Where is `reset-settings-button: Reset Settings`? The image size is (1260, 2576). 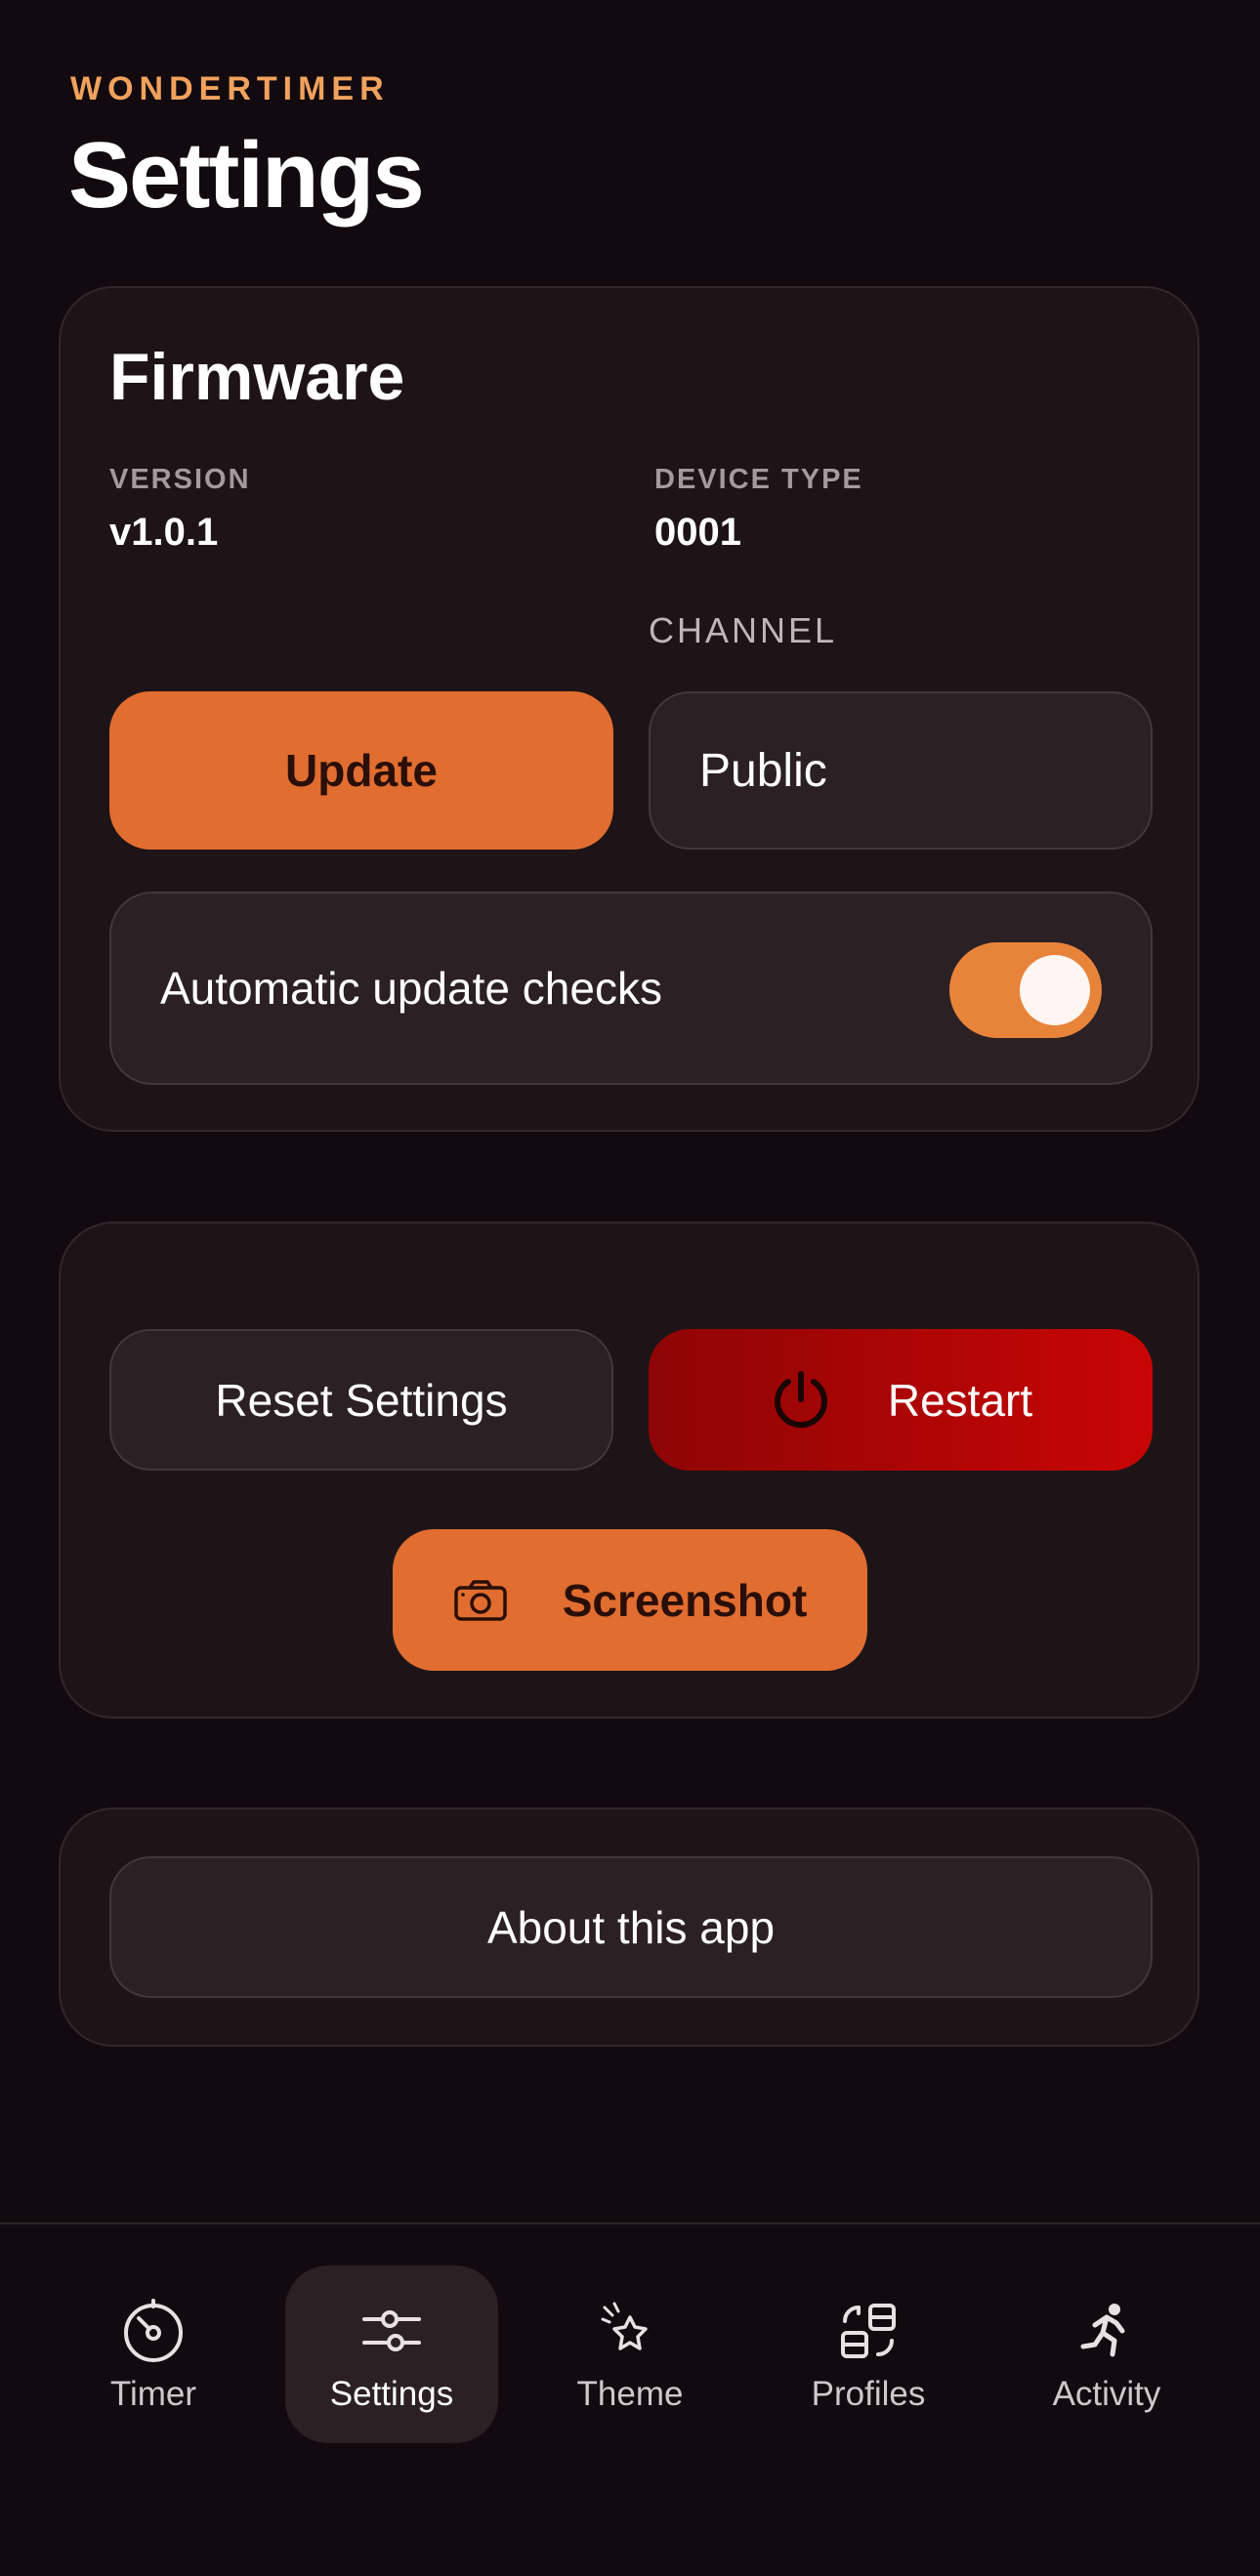 reset-settings-button: Reset Settings is located at coordinates (361, 1400).